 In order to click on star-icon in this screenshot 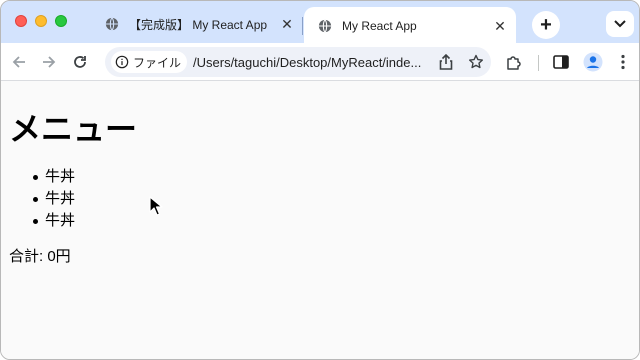, I will do `click(476, 61)`.